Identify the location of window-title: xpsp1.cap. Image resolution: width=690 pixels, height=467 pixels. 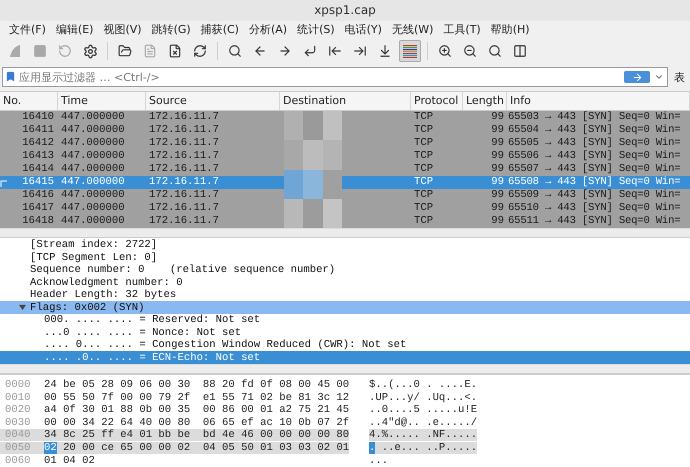
(345, 10).